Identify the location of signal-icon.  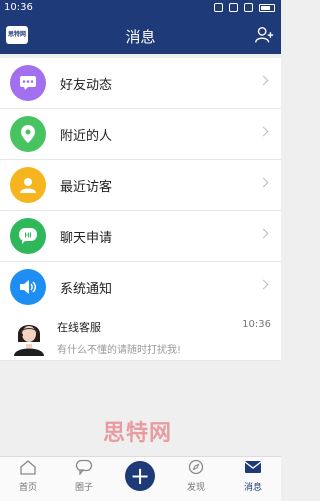
(248, 7).